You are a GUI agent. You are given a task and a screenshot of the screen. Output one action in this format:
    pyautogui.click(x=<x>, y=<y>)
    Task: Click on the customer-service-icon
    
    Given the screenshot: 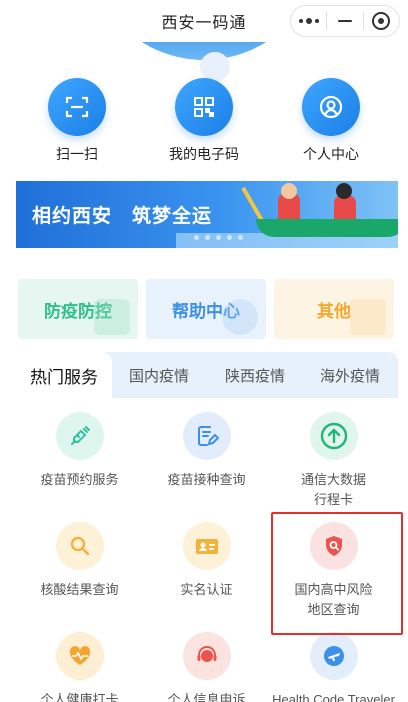 What is the action you would take?
    pyautogui.click(x=206, y=654)
    